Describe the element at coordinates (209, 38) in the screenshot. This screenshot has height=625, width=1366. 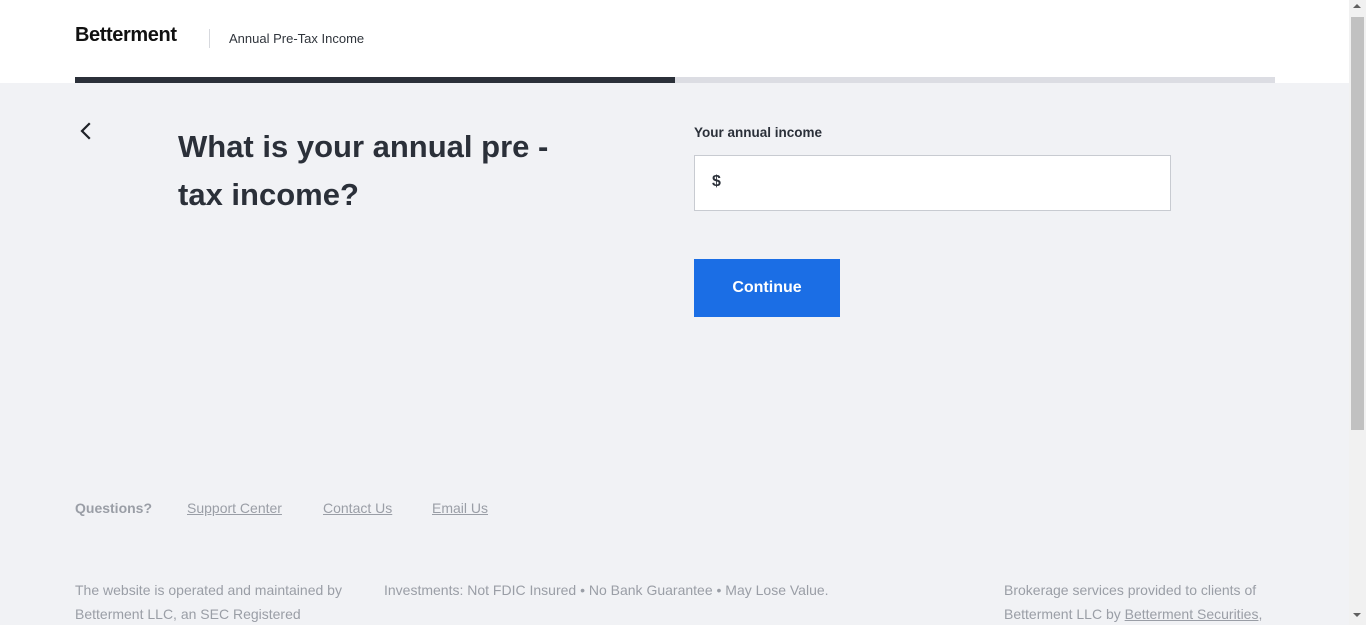
I see `header-divider` at that location.